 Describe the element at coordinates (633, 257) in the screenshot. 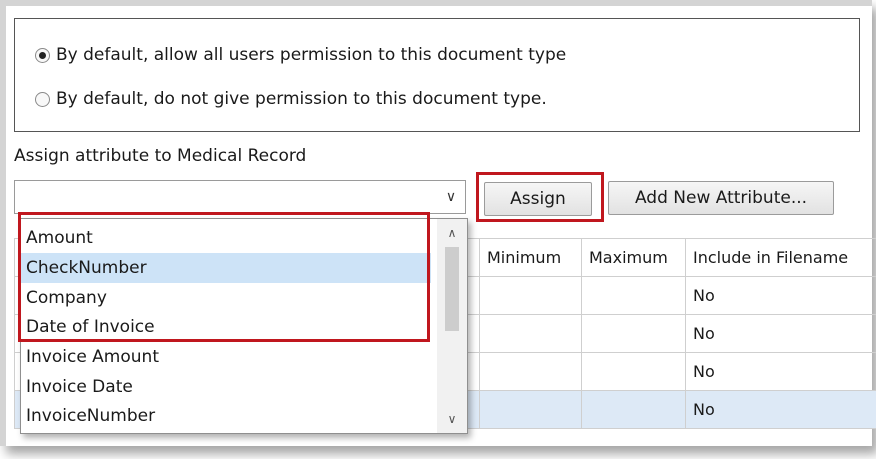

I see `grid-header-maximum: Maximum` at that location.